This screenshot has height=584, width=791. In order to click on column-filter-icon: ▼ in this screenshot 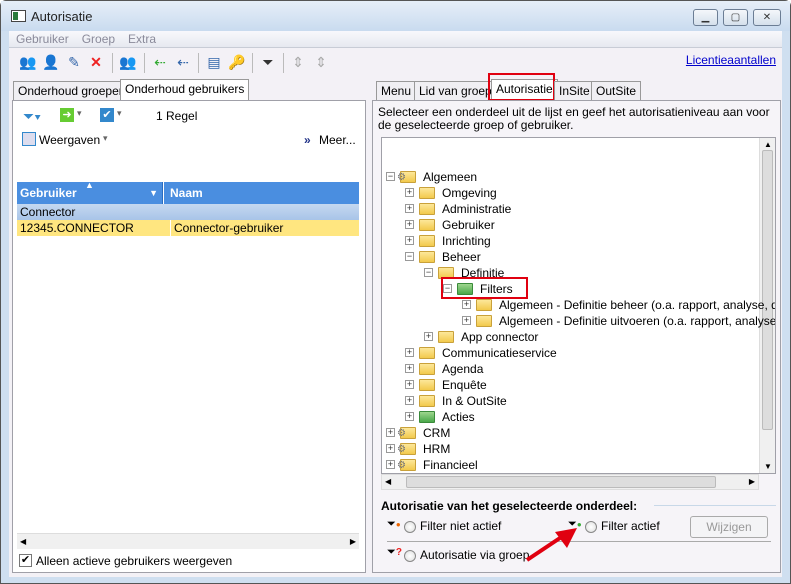, I will do `click(153, 193)`.